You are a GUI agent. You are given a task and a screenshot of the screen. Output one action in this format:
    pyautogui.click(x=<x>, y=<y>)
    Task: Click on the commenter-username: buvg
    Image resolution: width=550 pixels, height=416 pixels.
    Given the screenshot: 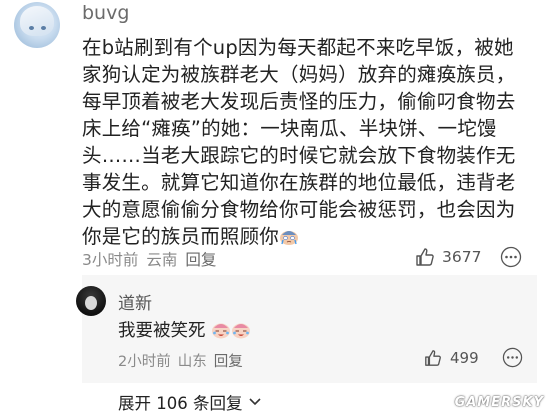 What is the action you would take?
    pyautogui.click(x=105, y=13)
    